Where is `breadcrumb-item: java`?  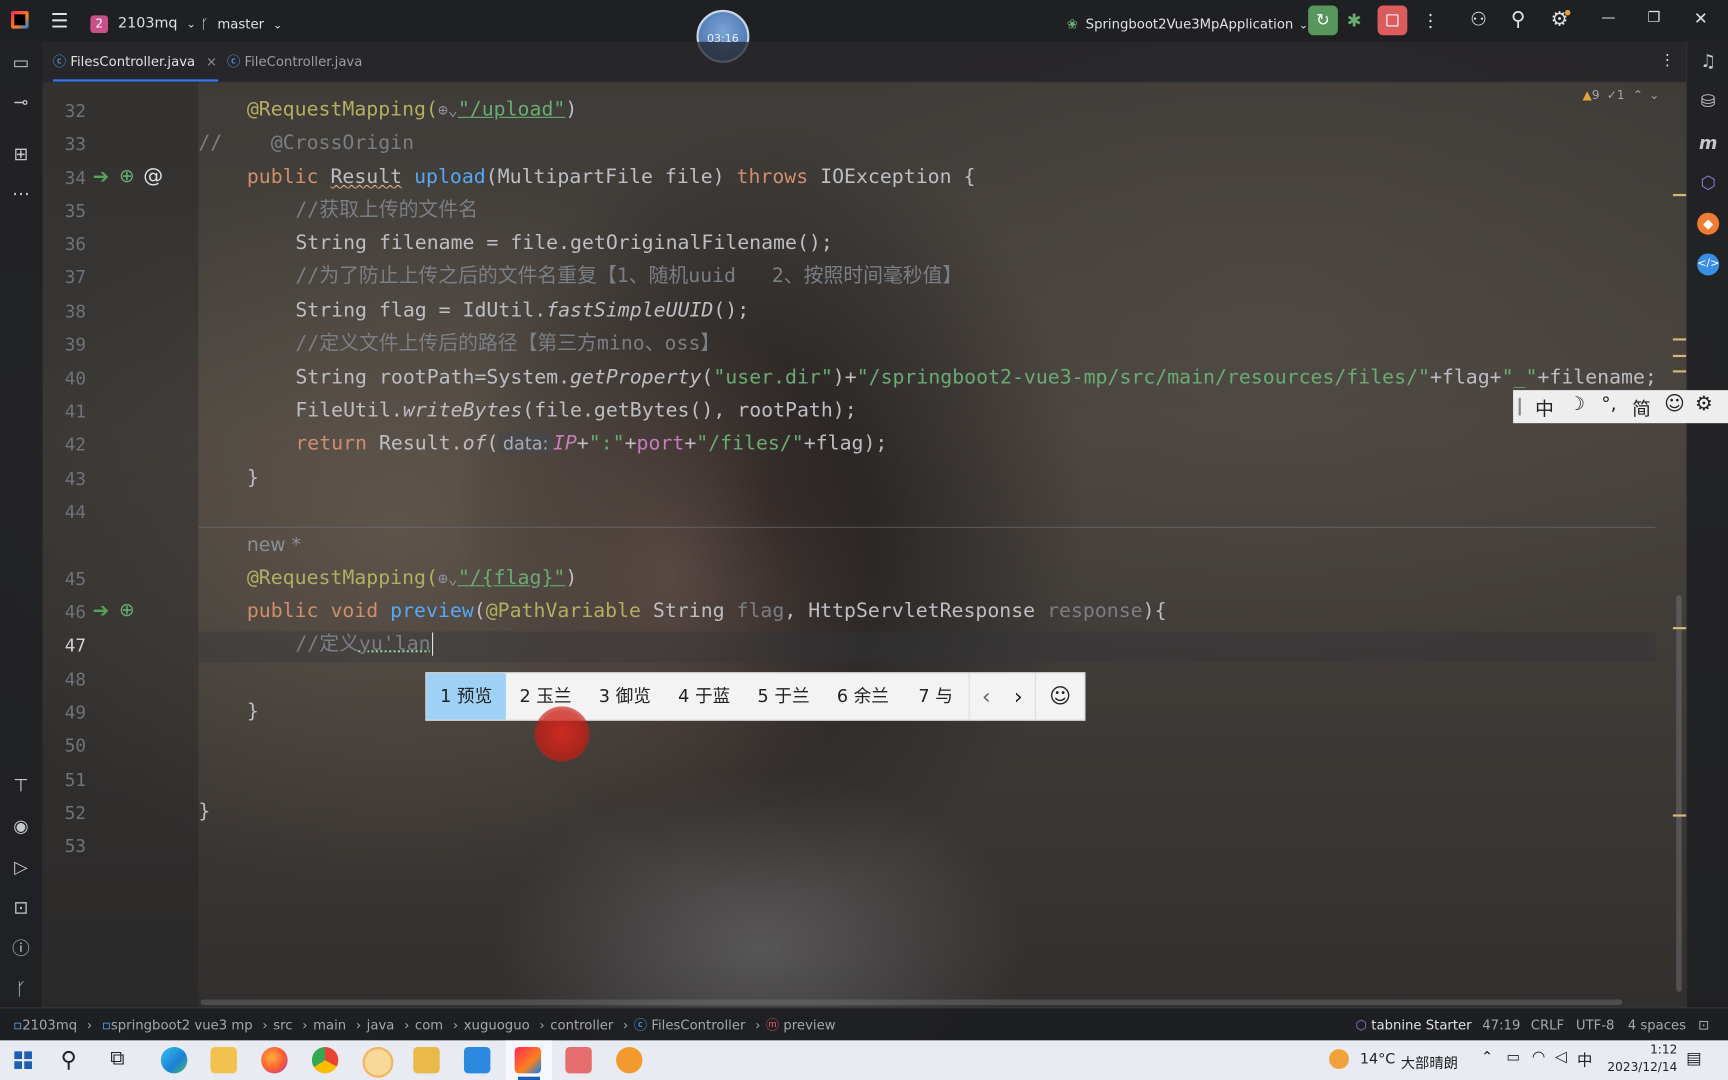
breadcrumb-item: java is located at coordinates (381, 1024).